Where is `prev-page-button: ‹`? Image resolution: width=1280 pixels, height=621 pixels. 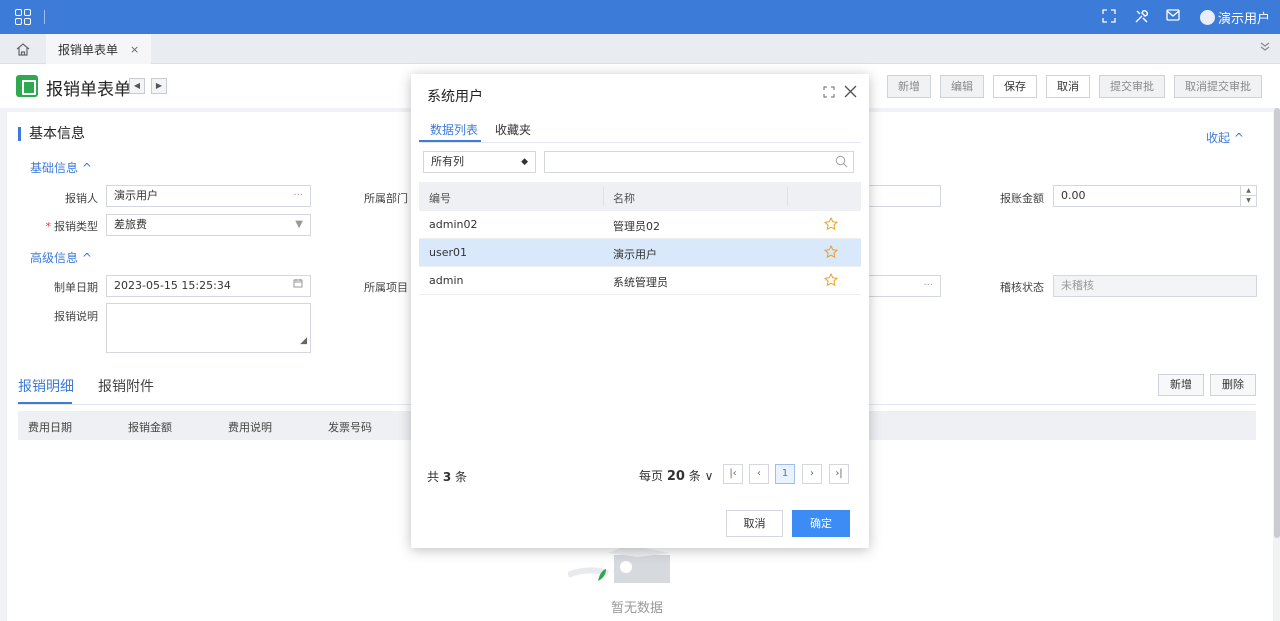 prev-page-button: ‹ is located at coordinates (759, 474).